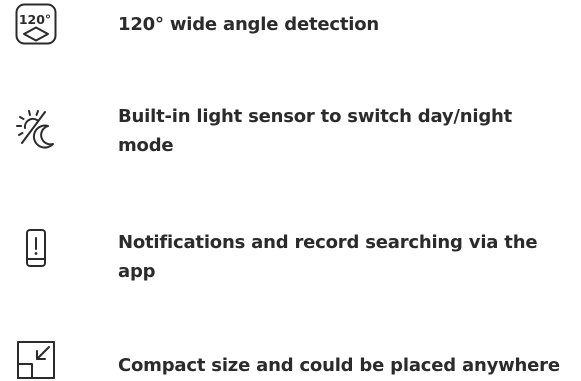 The height and width of the screenshot is (381, 581). I want to click on compact-size-icon, so click(36, 360).